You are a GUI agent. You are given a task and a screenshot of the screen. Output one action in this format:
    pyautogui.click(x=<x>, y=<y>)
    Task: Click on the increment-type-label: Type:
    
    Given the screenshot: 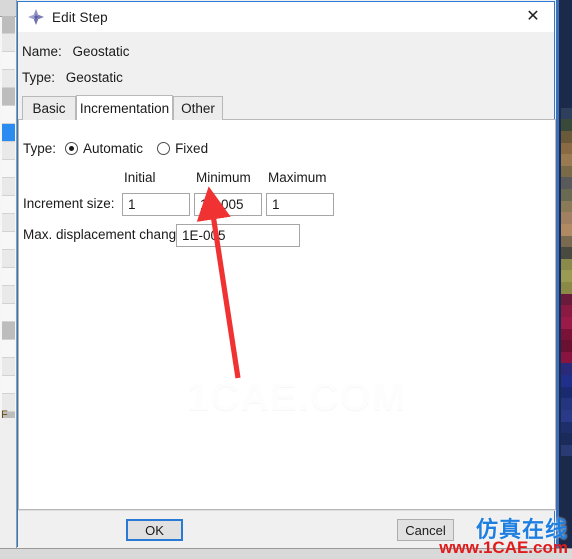 What is the action you would take?
    pyautogui.click(x=40, y=148)
    